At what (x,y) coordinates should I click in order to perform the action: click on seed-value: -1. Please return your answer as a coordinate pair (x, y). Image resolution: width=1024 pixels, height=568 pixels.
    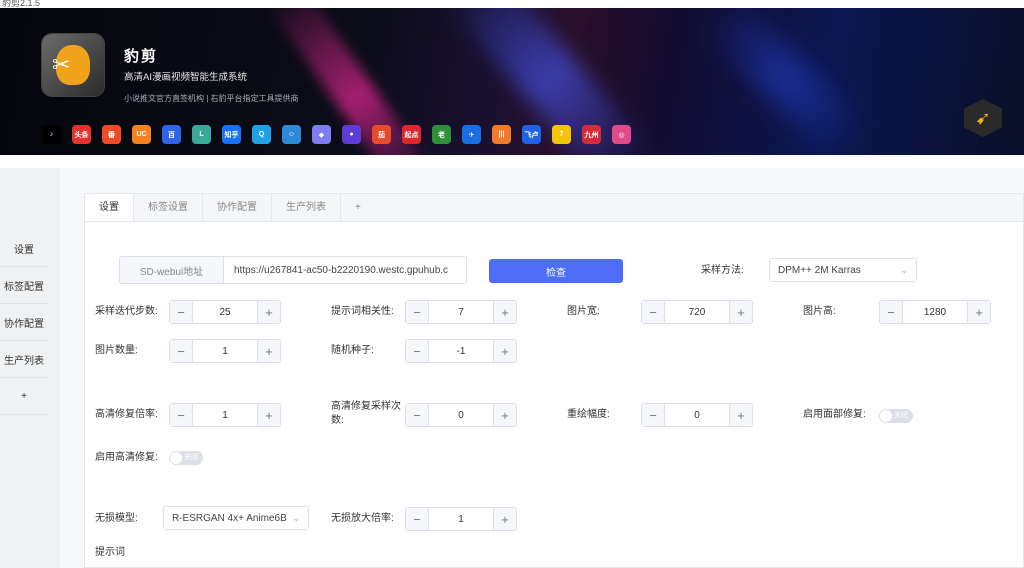
    Looking at the image, I should click on (461, 351).